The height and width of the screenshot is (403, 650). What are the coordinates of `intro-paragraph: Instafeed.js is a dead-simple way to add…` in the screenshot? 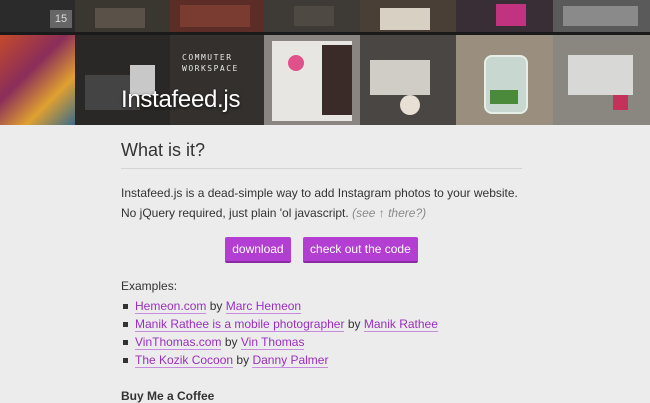 It's located at (321, 203).